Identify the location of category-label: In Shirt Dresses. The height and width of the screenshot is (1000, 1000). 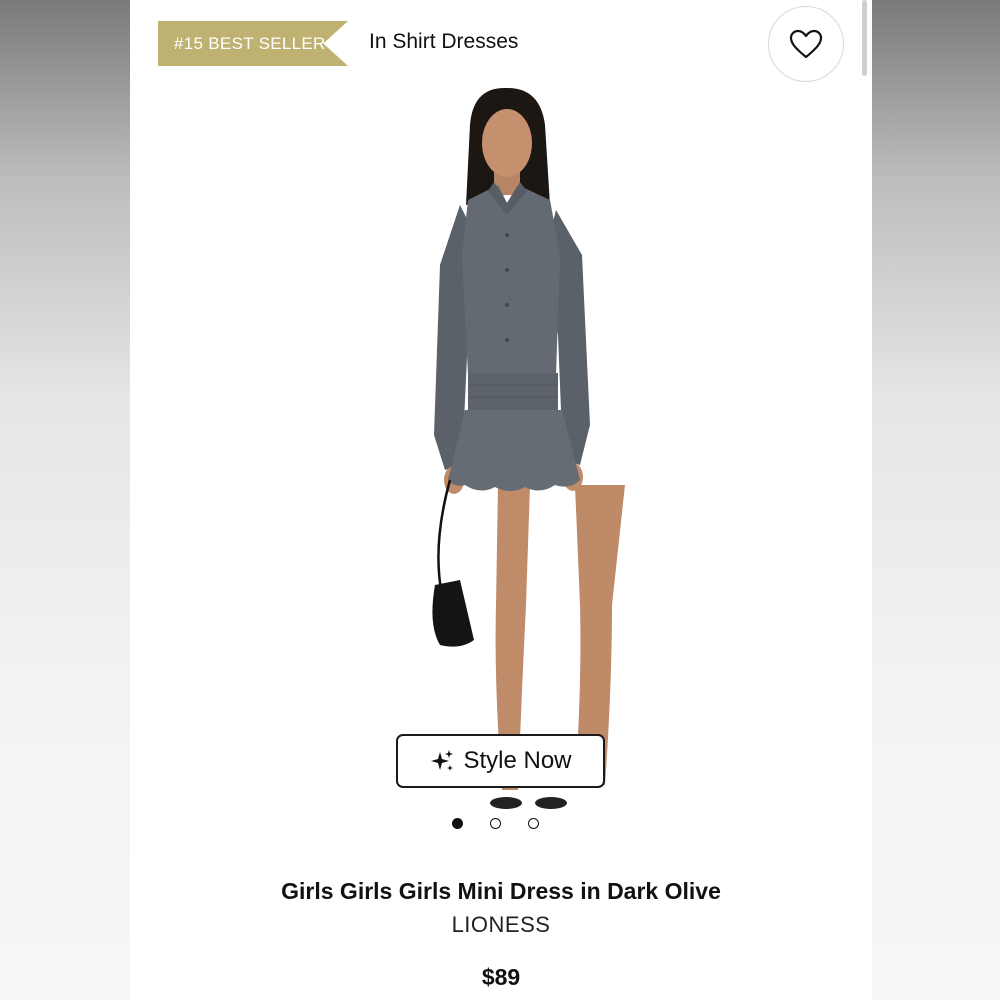
(444, 41).